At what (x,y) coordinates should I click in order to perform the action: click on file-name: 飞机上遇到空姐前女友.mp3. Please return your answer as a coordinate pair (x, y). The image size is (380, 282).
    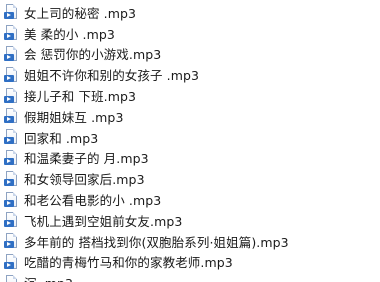
    Looking at the image, I should click on (103, 221).